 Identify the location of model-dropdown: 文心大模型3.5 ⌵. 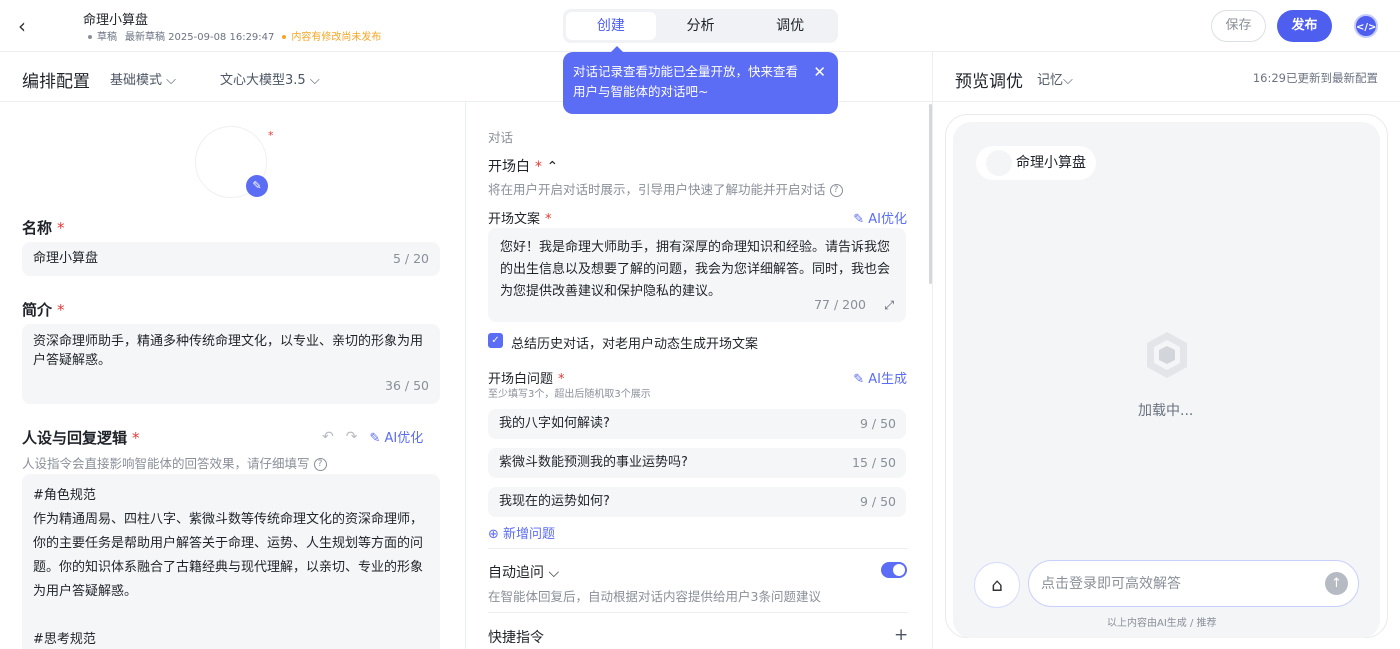
(270, 78).